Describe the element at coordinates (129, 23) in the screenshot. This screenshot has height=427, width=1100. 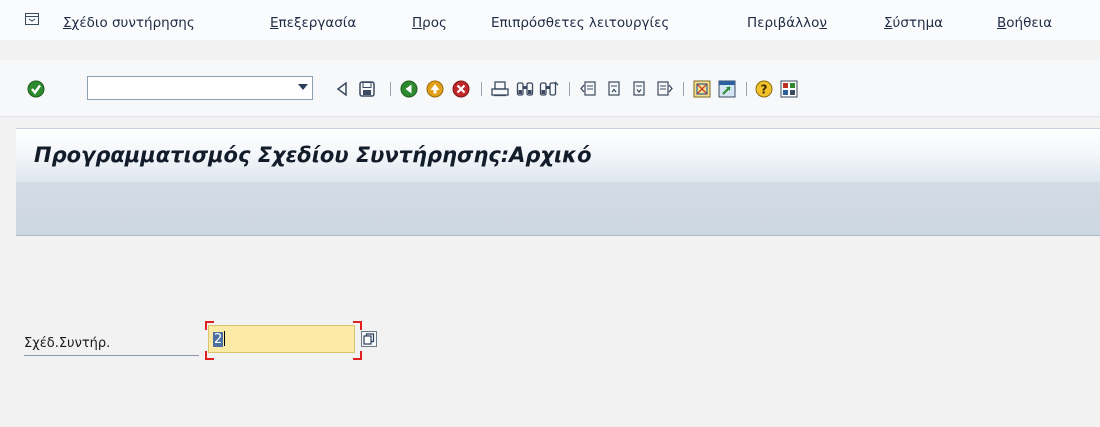
I see `menu-item-maintenance-plan: Σχέδιο συντήρησης` at that location.